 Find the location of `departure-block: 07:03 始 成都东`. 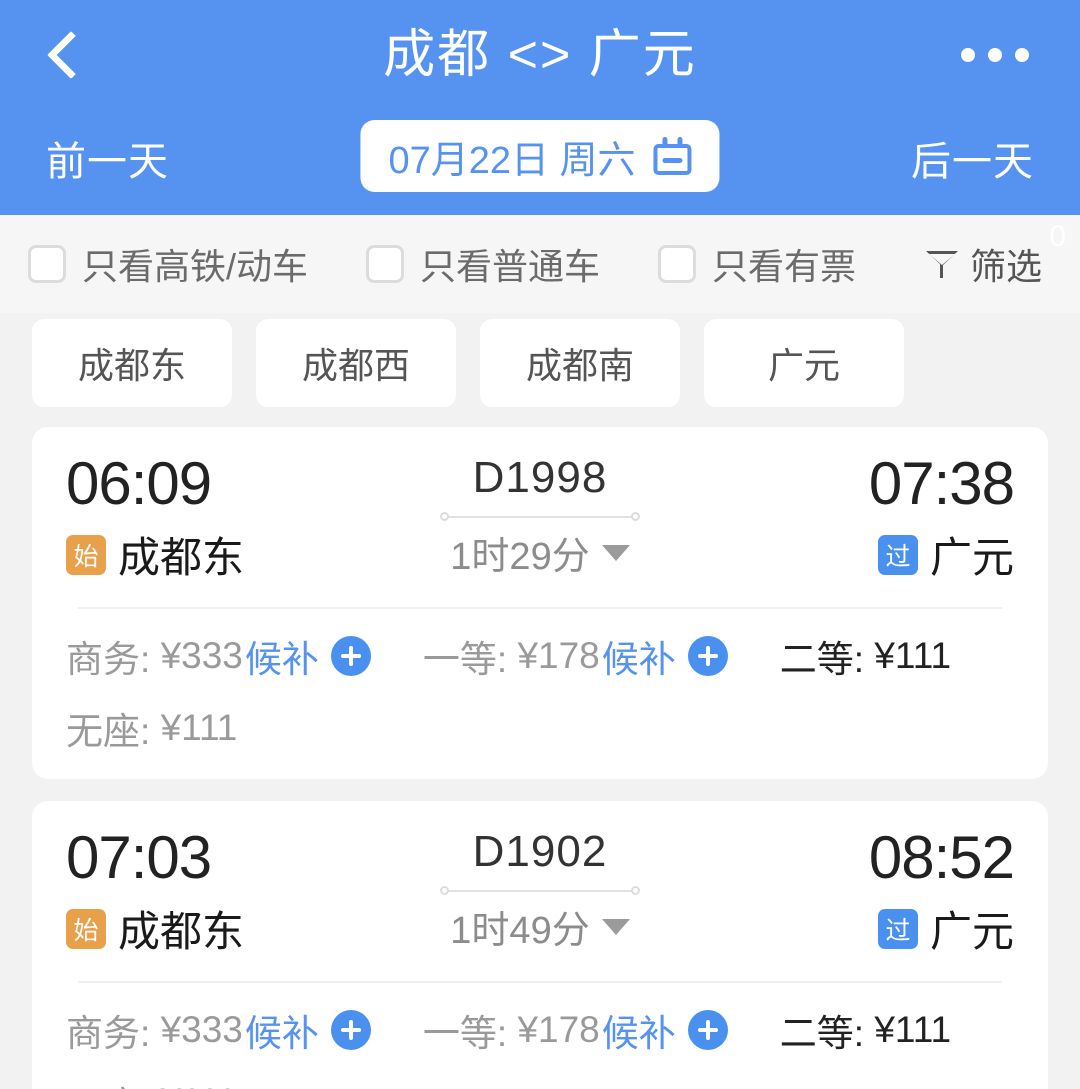

departure-block: 07:03 始 成都东 is located at coordinates (211, 891).